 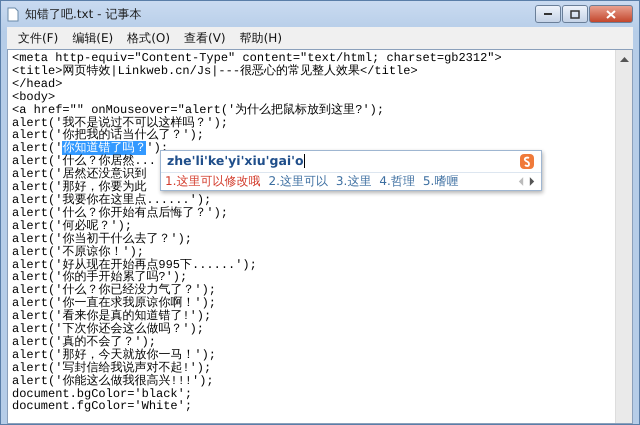 I want to click on code-line: alert('什么？你开始有点后悔了？');, so click(x=120, y=213).